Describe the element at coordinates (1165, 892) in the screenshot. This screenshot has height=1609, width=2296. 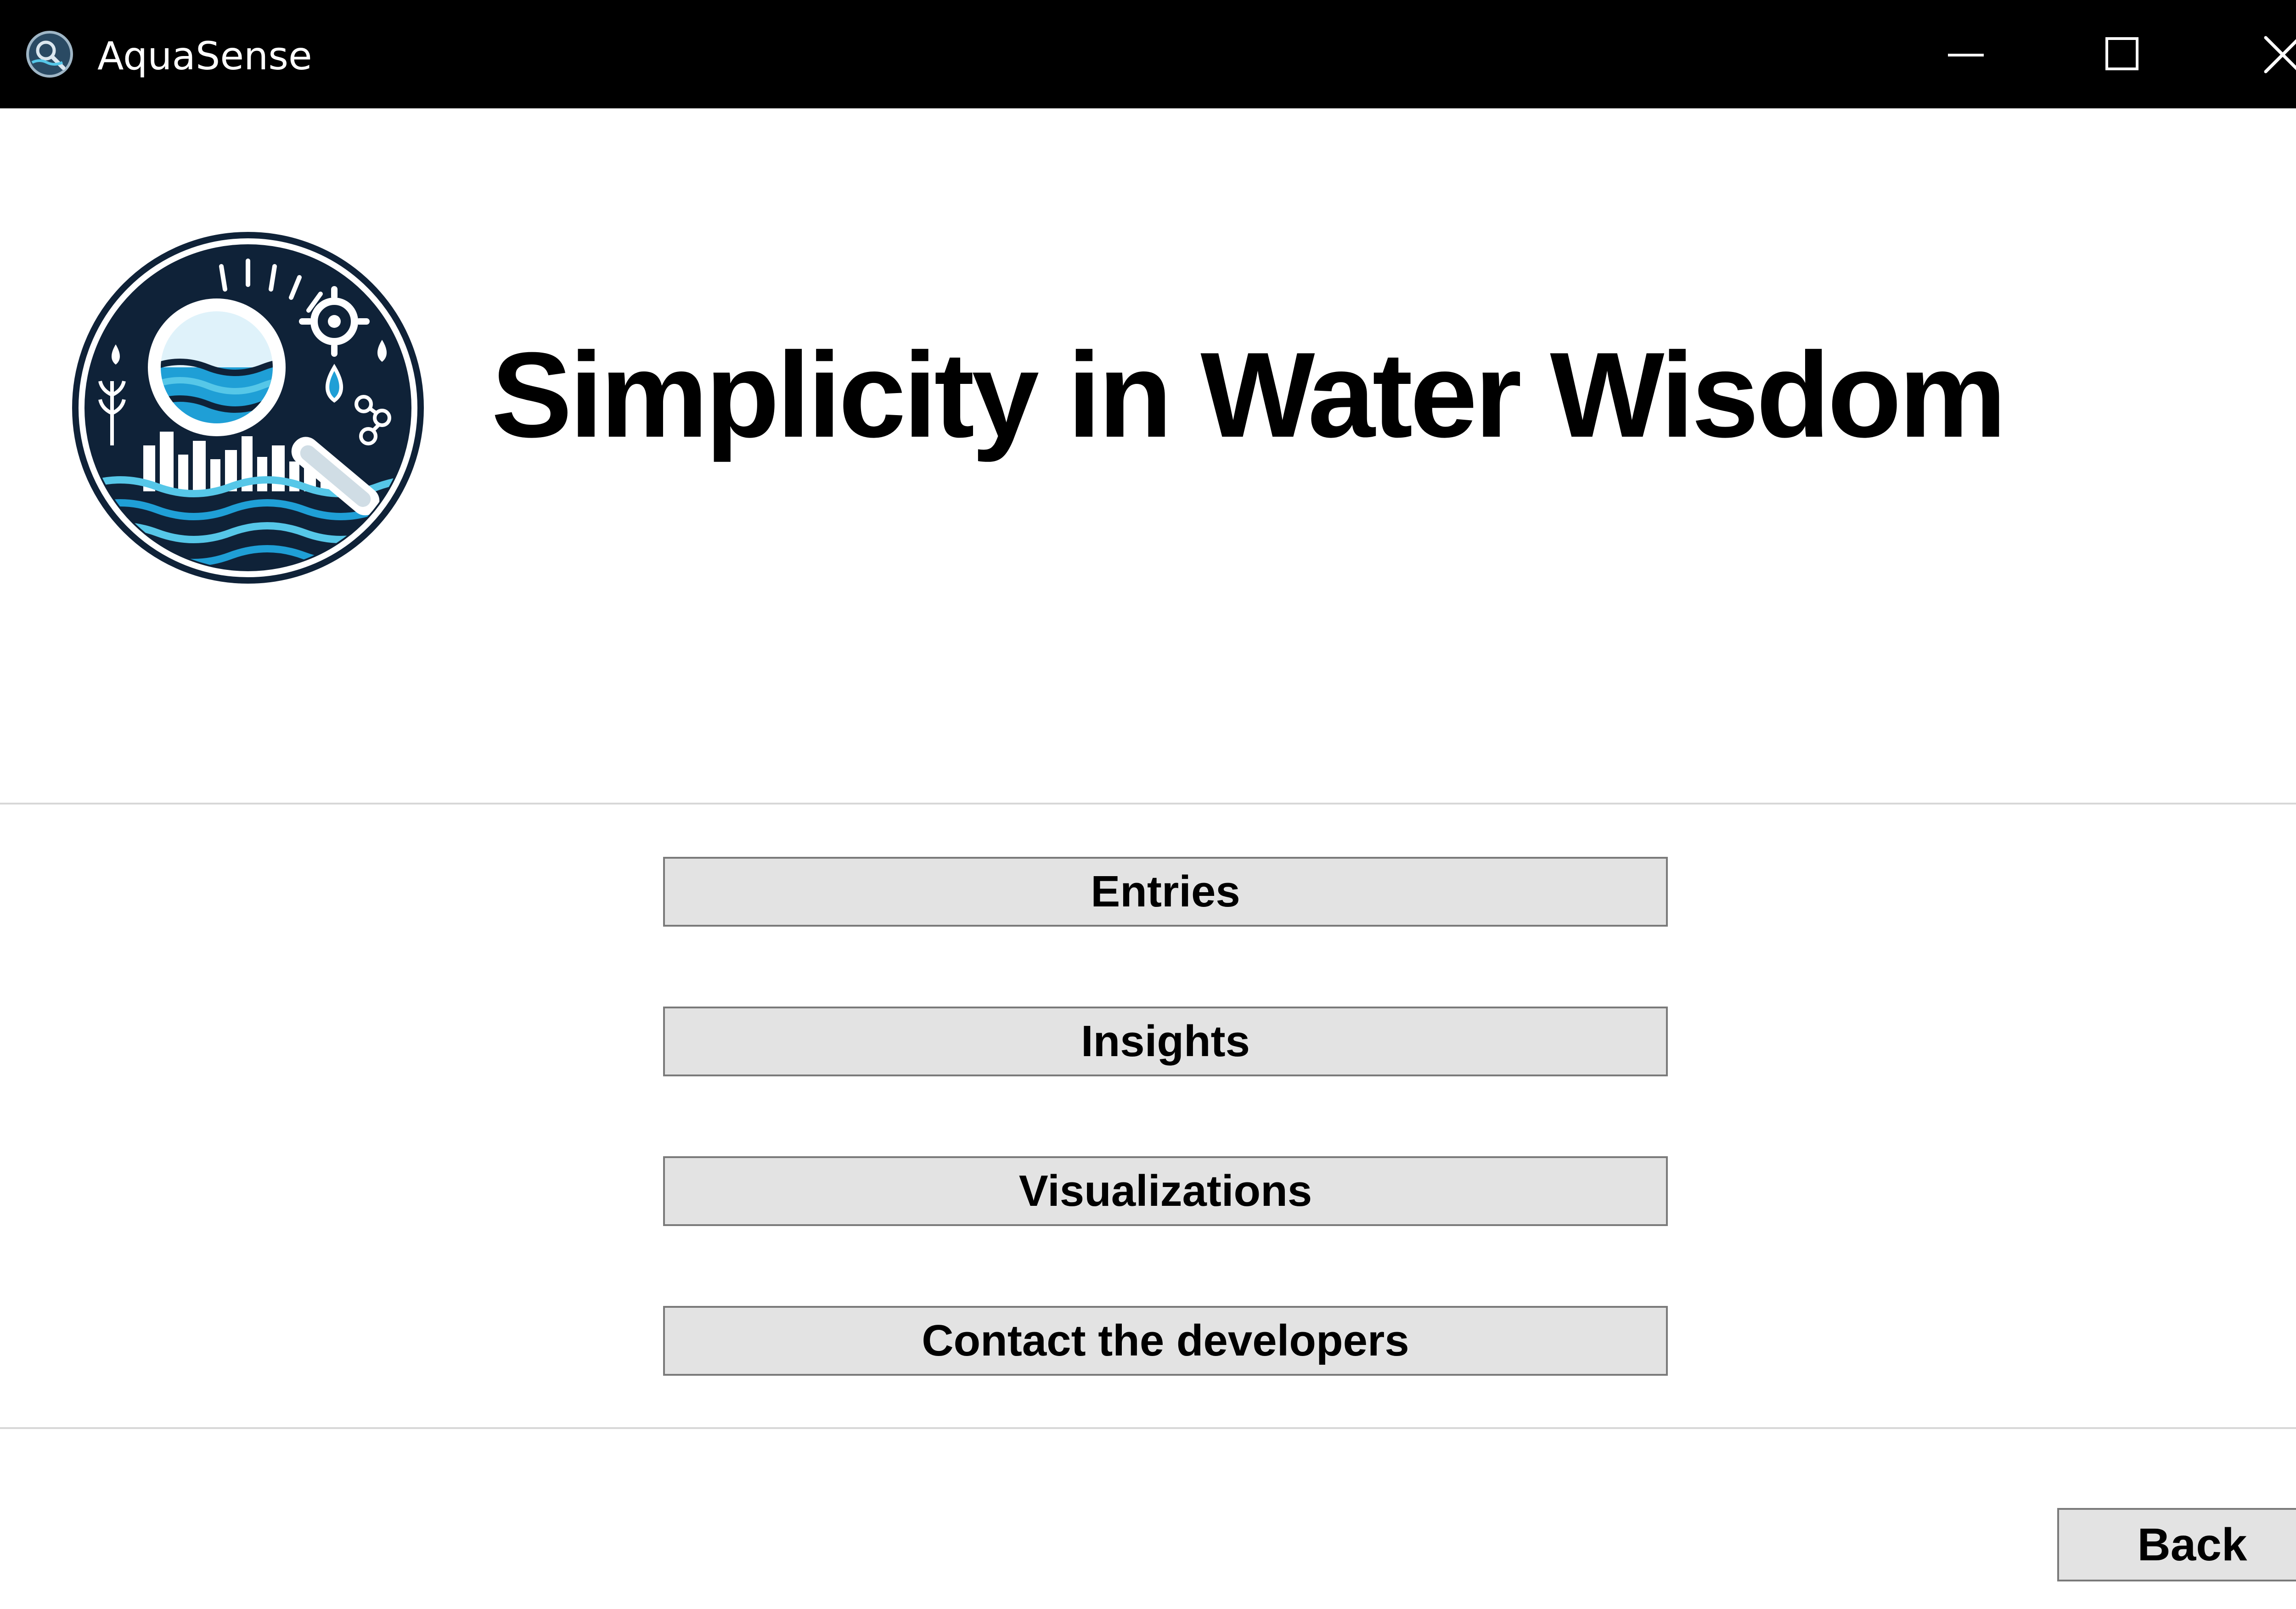
I see `entries-button: Entries` at that location.